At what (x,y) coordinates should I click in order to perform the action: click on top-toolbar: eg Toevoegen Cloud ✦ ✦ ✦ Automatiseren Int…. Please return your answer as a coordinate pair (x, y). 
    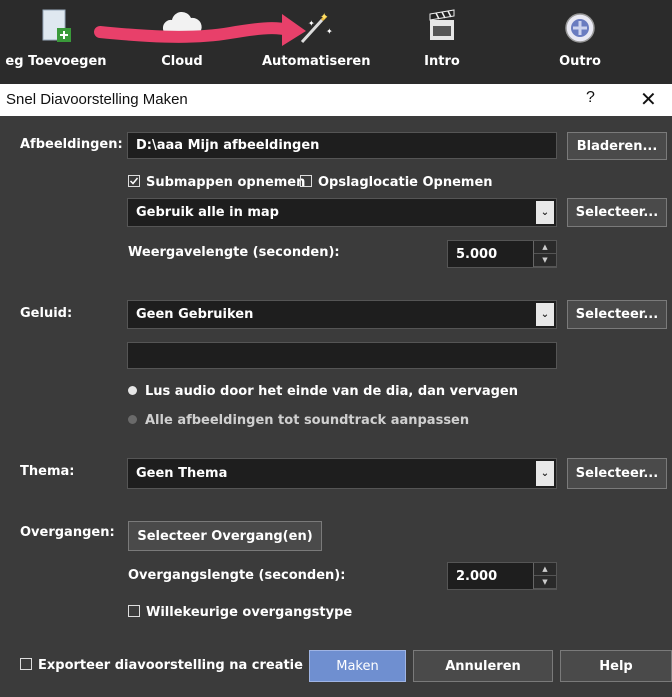
    Looking at the image, I should click on (336, 42).